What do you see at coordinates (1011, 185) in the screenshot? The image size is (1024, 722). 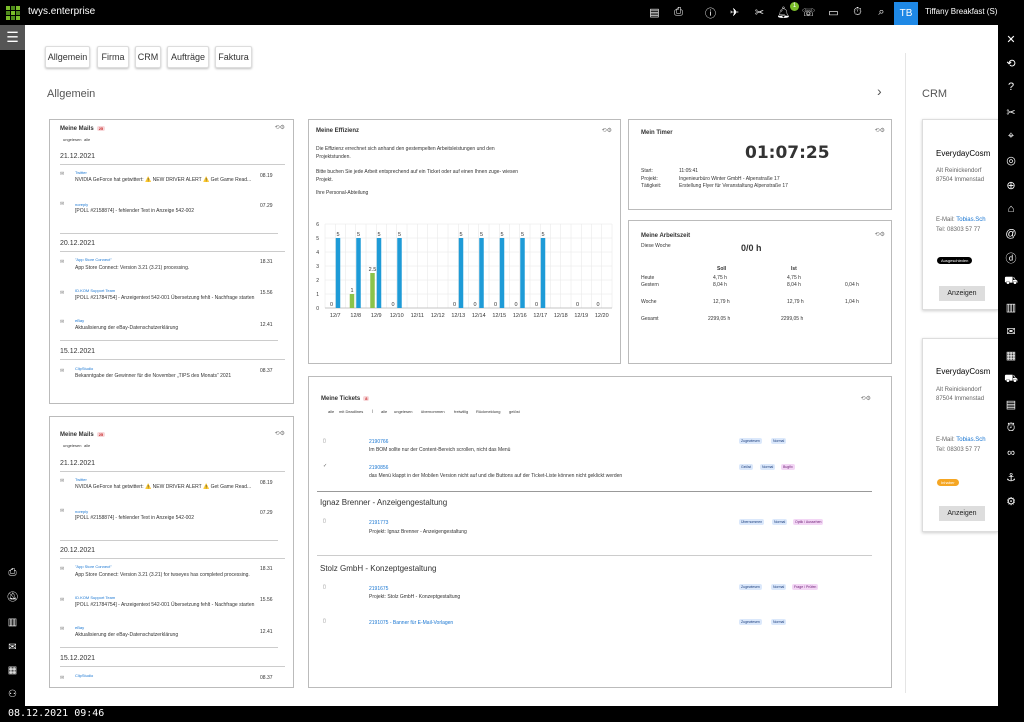 I see `globe-icon: ⊕` at bounding box center [1011, 185].